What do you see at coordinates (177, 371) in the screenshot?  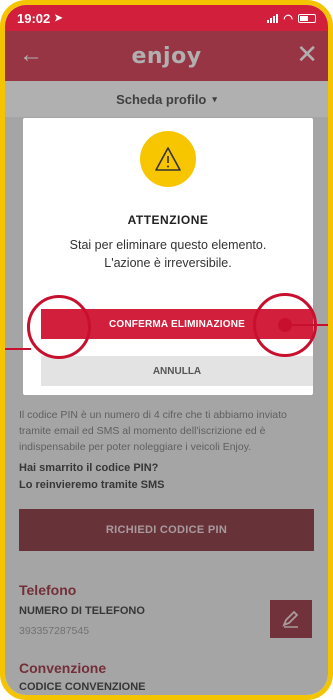 I see `cancel-button: ANNULLA` at bounding box center [177, 371].